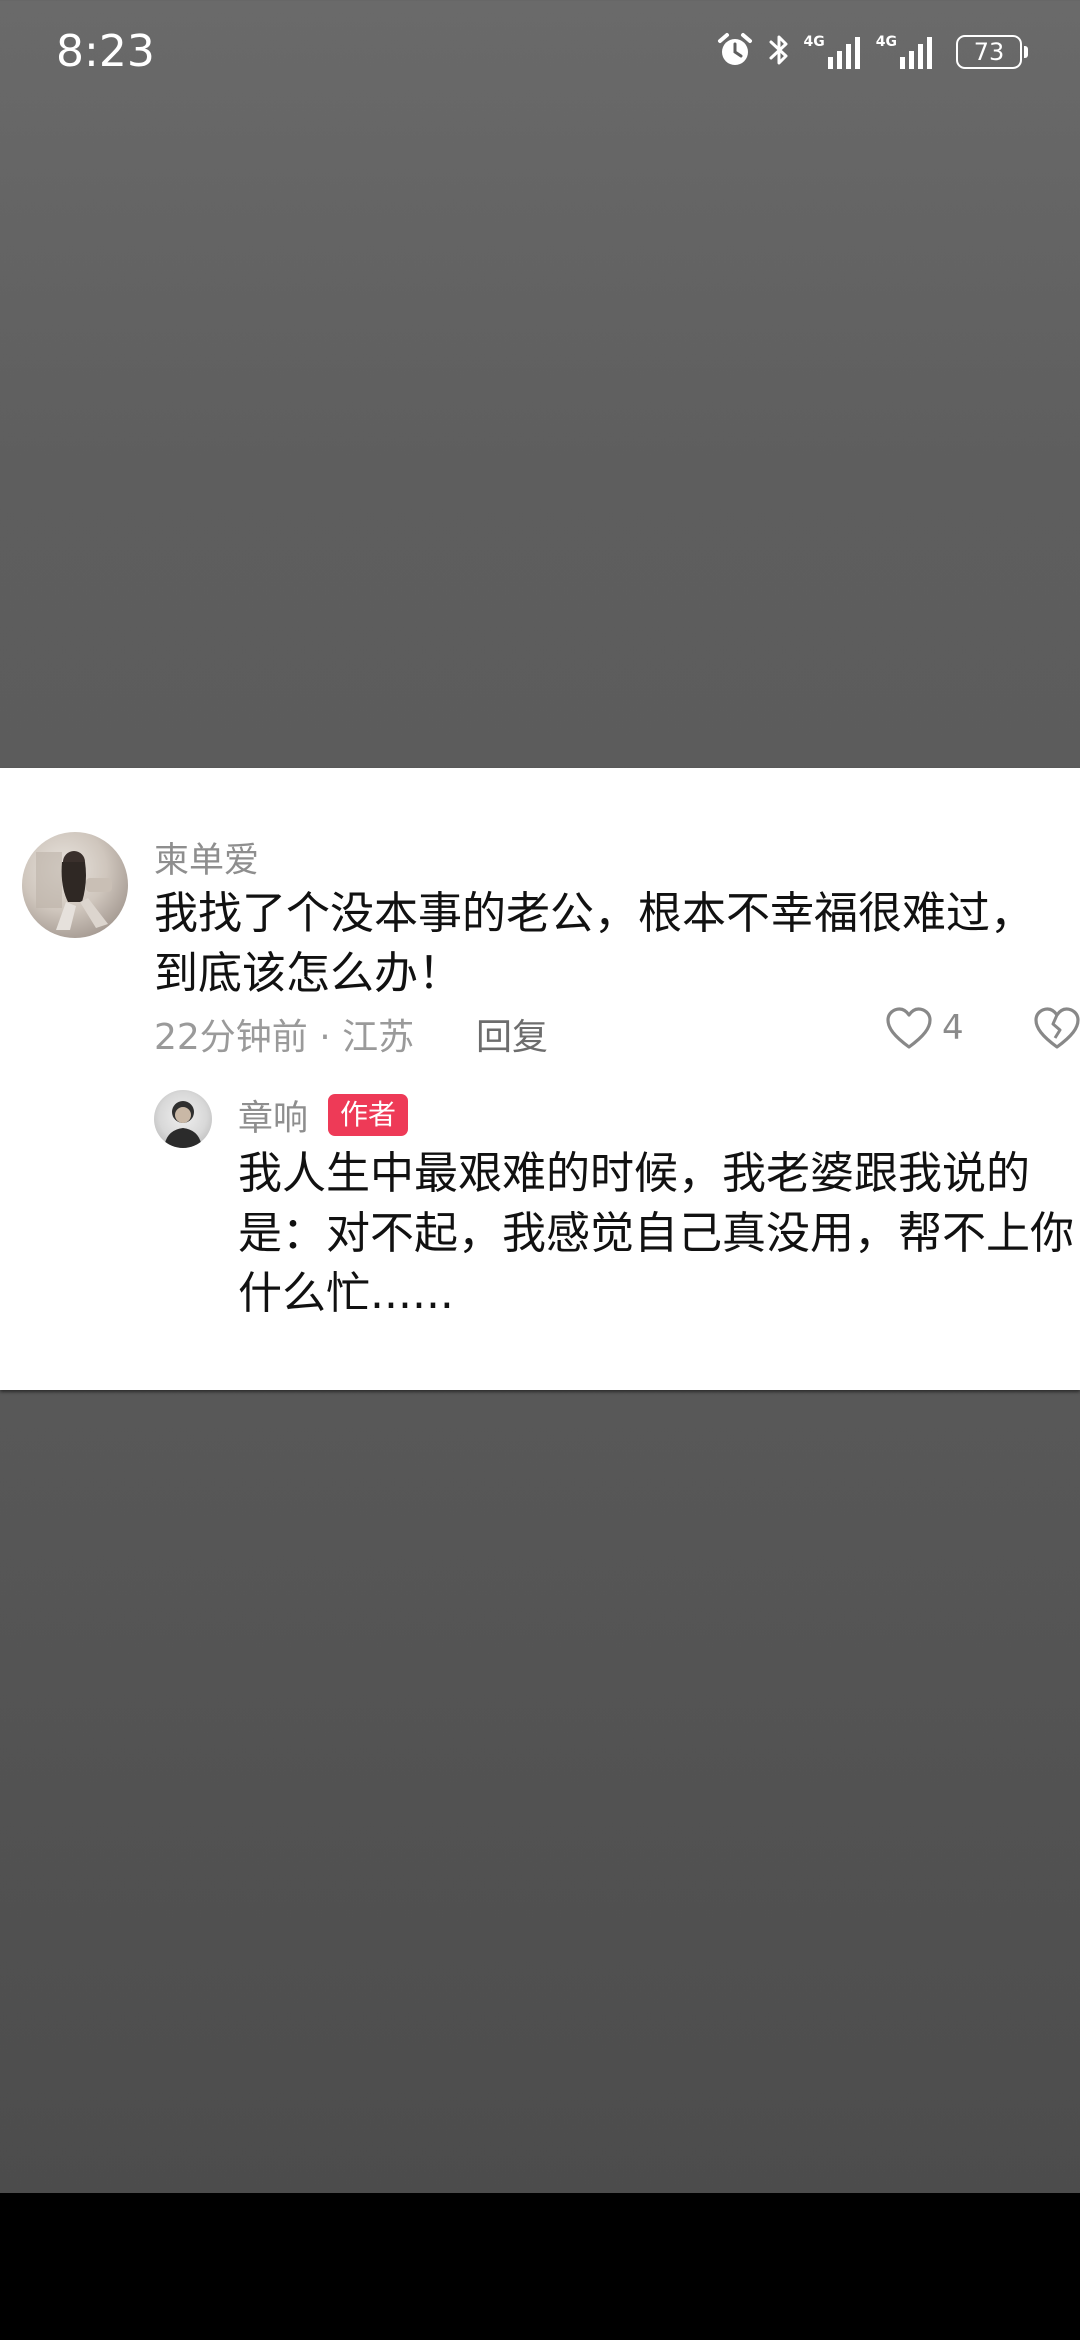 Image resolution: width=1080 pixels, height=2340 pixels. I want to click on reply-avatar, so click(183, 1119).